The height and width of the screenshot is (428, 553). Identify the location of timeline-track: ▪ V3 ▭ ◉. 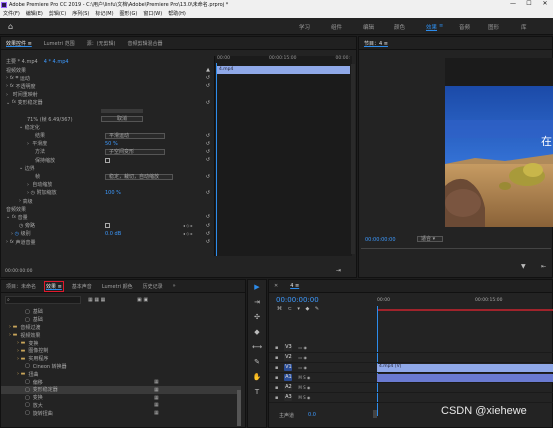
(411, 348).